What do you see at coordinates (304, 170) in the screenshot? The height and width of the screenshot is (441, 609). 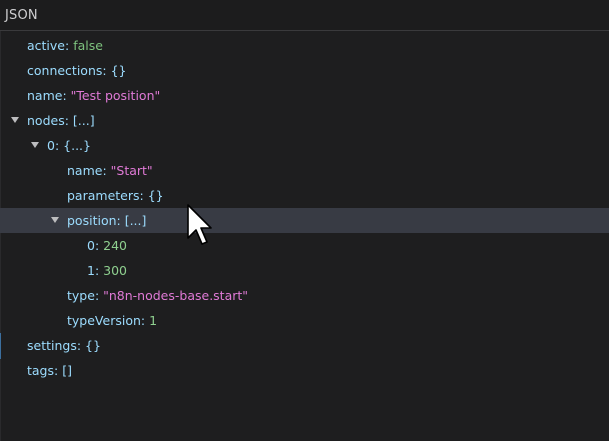 I see `tree-row-node-name: name: "Start"` at bounding box center [304, 170].